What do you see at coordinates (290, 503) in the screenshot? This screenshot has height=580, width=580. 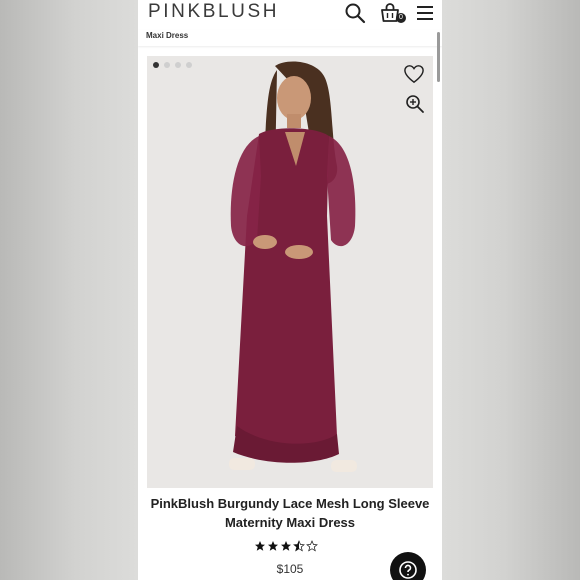 I see `product-title-line: PinkBlush Burgundy Lace Mesh Long Sleeve` at bounding box center [290, 503].